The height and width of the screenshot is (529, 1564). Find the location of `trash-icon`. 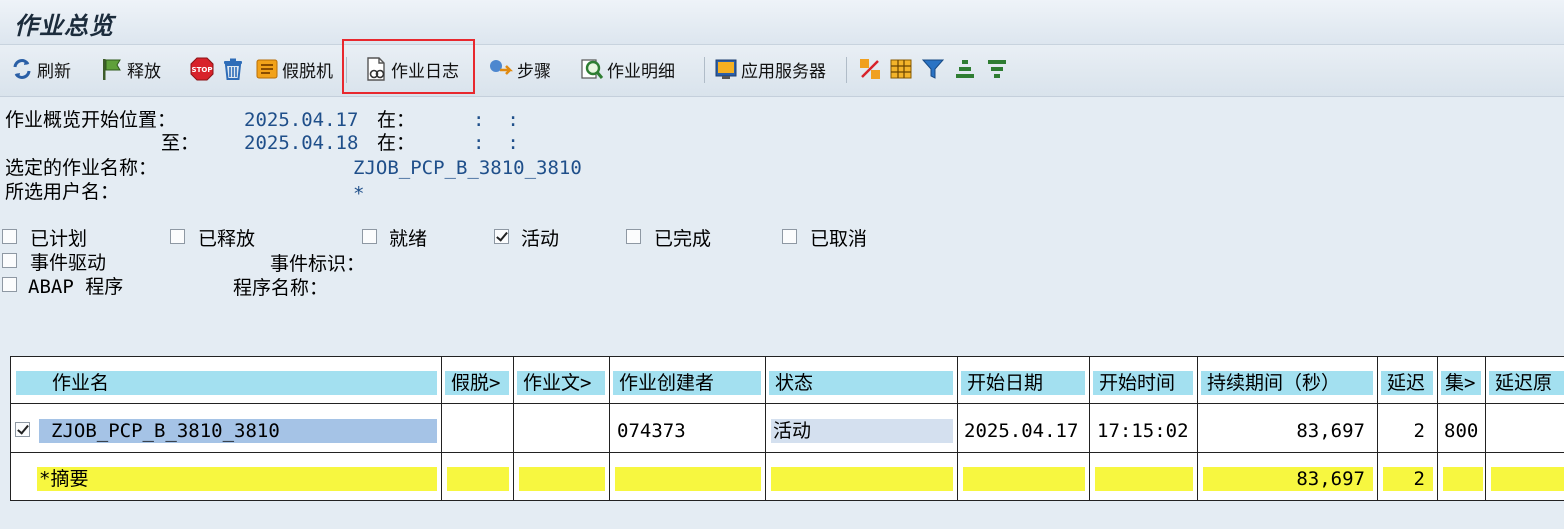

trash-icon is located at coordinates (233, 69).